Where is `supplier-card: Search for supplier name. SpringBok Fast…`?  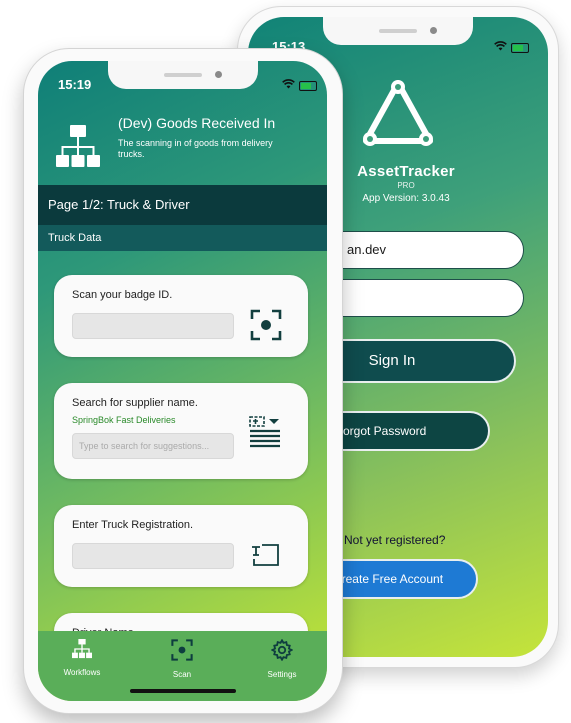
supplier-card: Search for supplier name. SpringBok Fast… is located at coordinates (181, 431).